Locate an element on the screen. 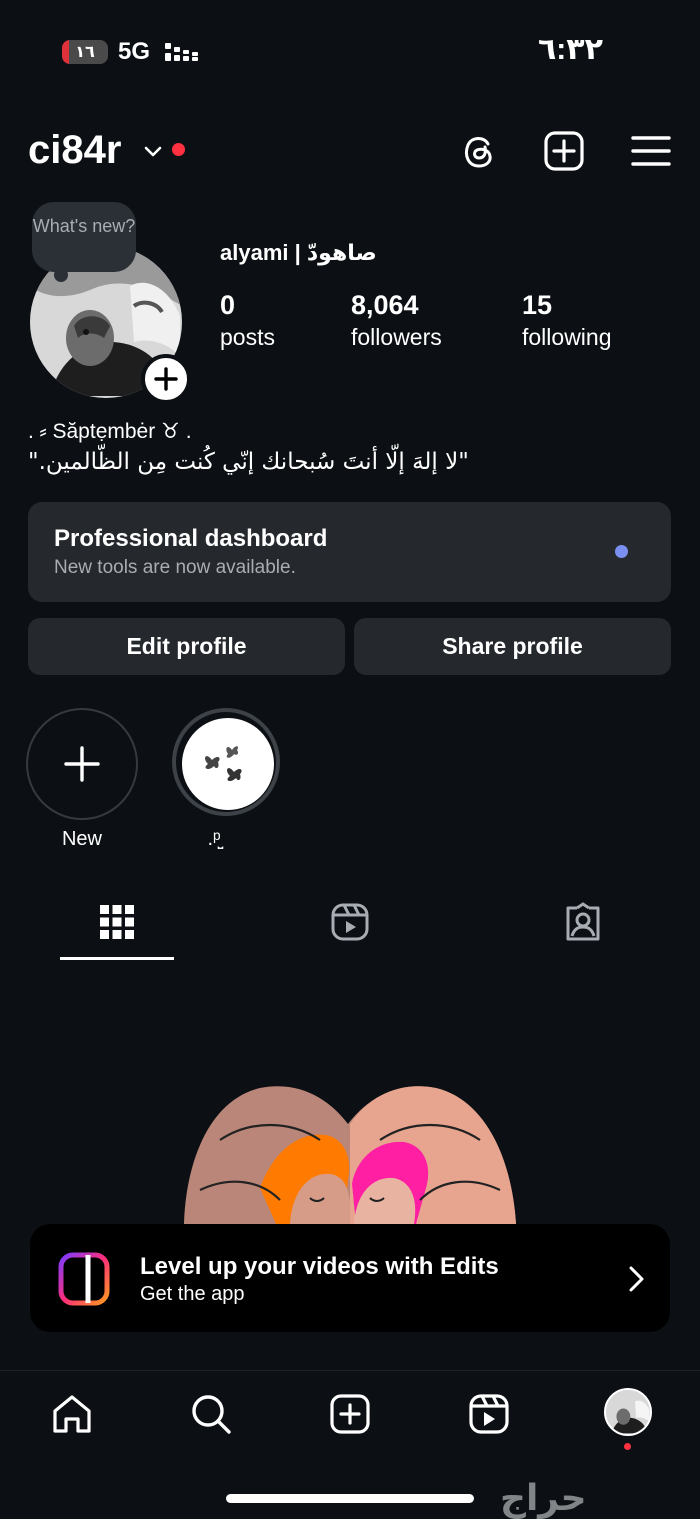 The width and height of the screenshot is (700, 1519). create-icon is located at coordinates (350, 1414).